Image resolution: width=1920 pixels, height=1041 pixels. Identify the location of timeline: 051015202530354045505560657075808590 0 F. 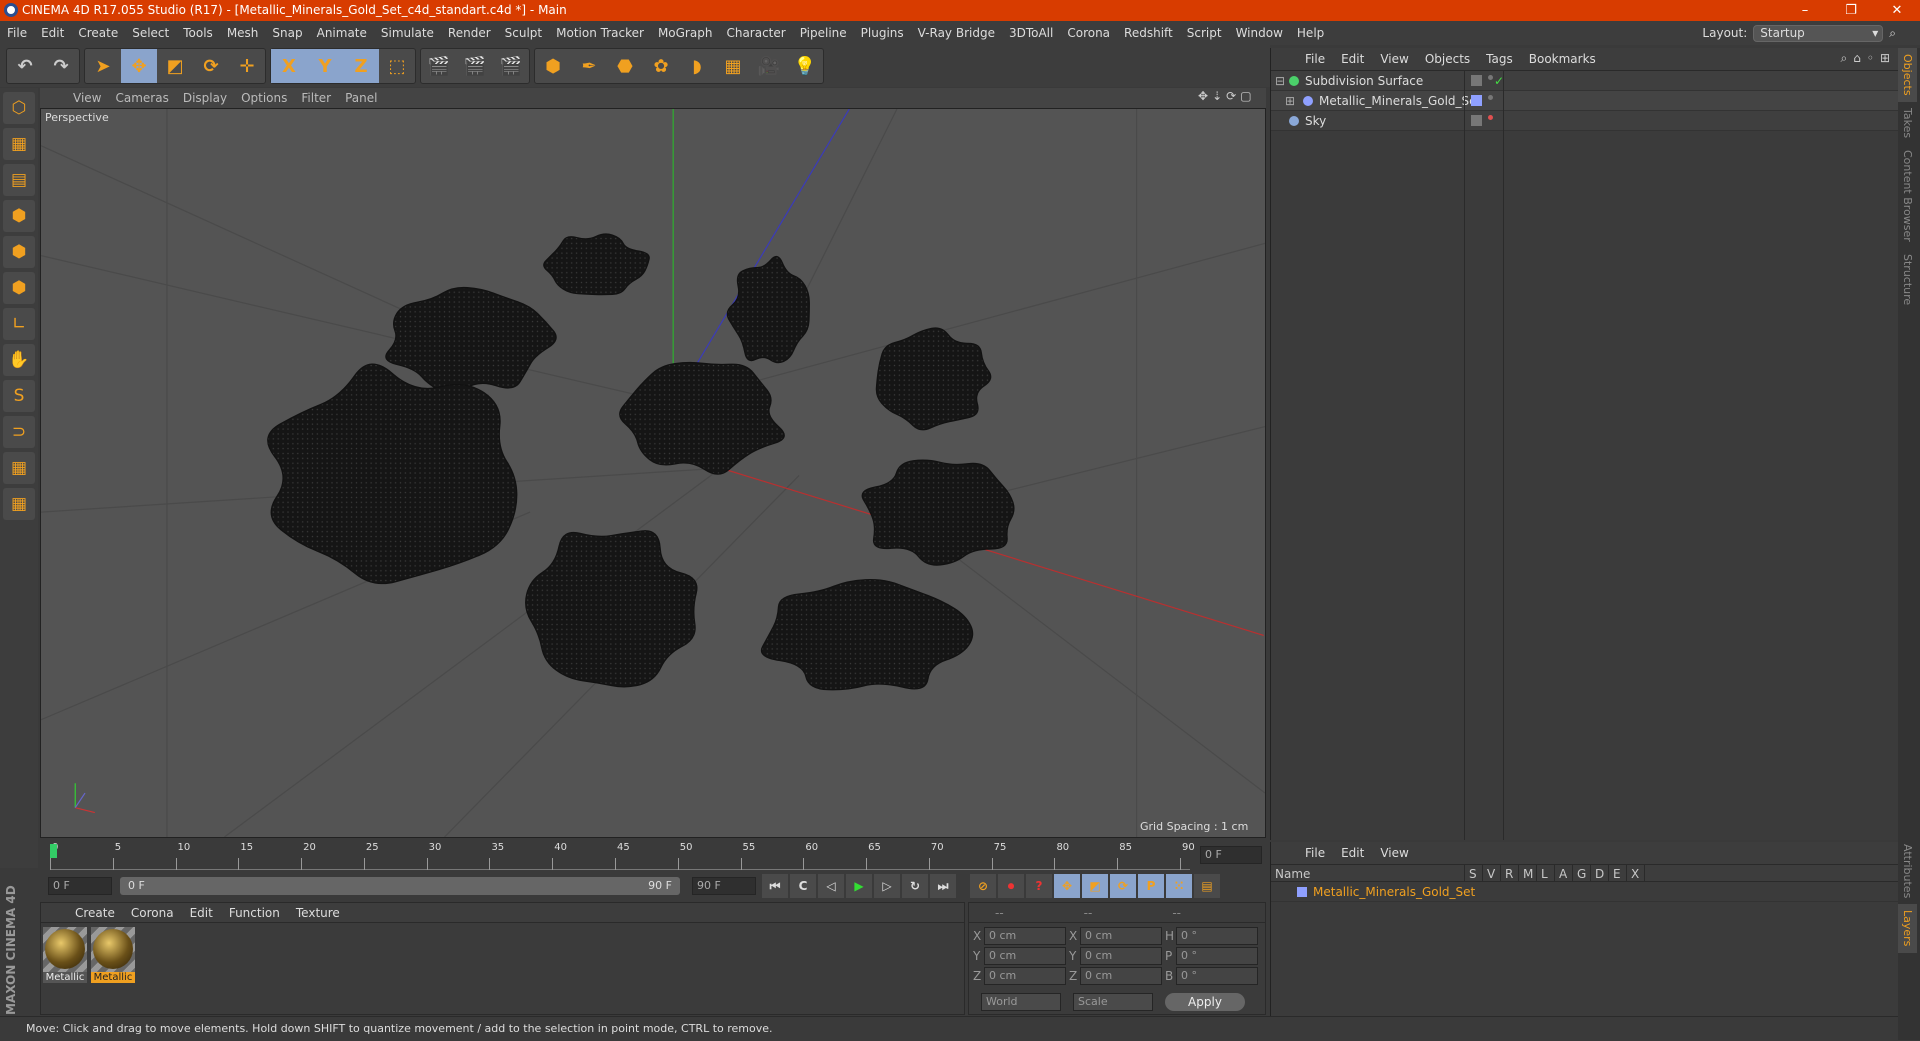
(653, 858).